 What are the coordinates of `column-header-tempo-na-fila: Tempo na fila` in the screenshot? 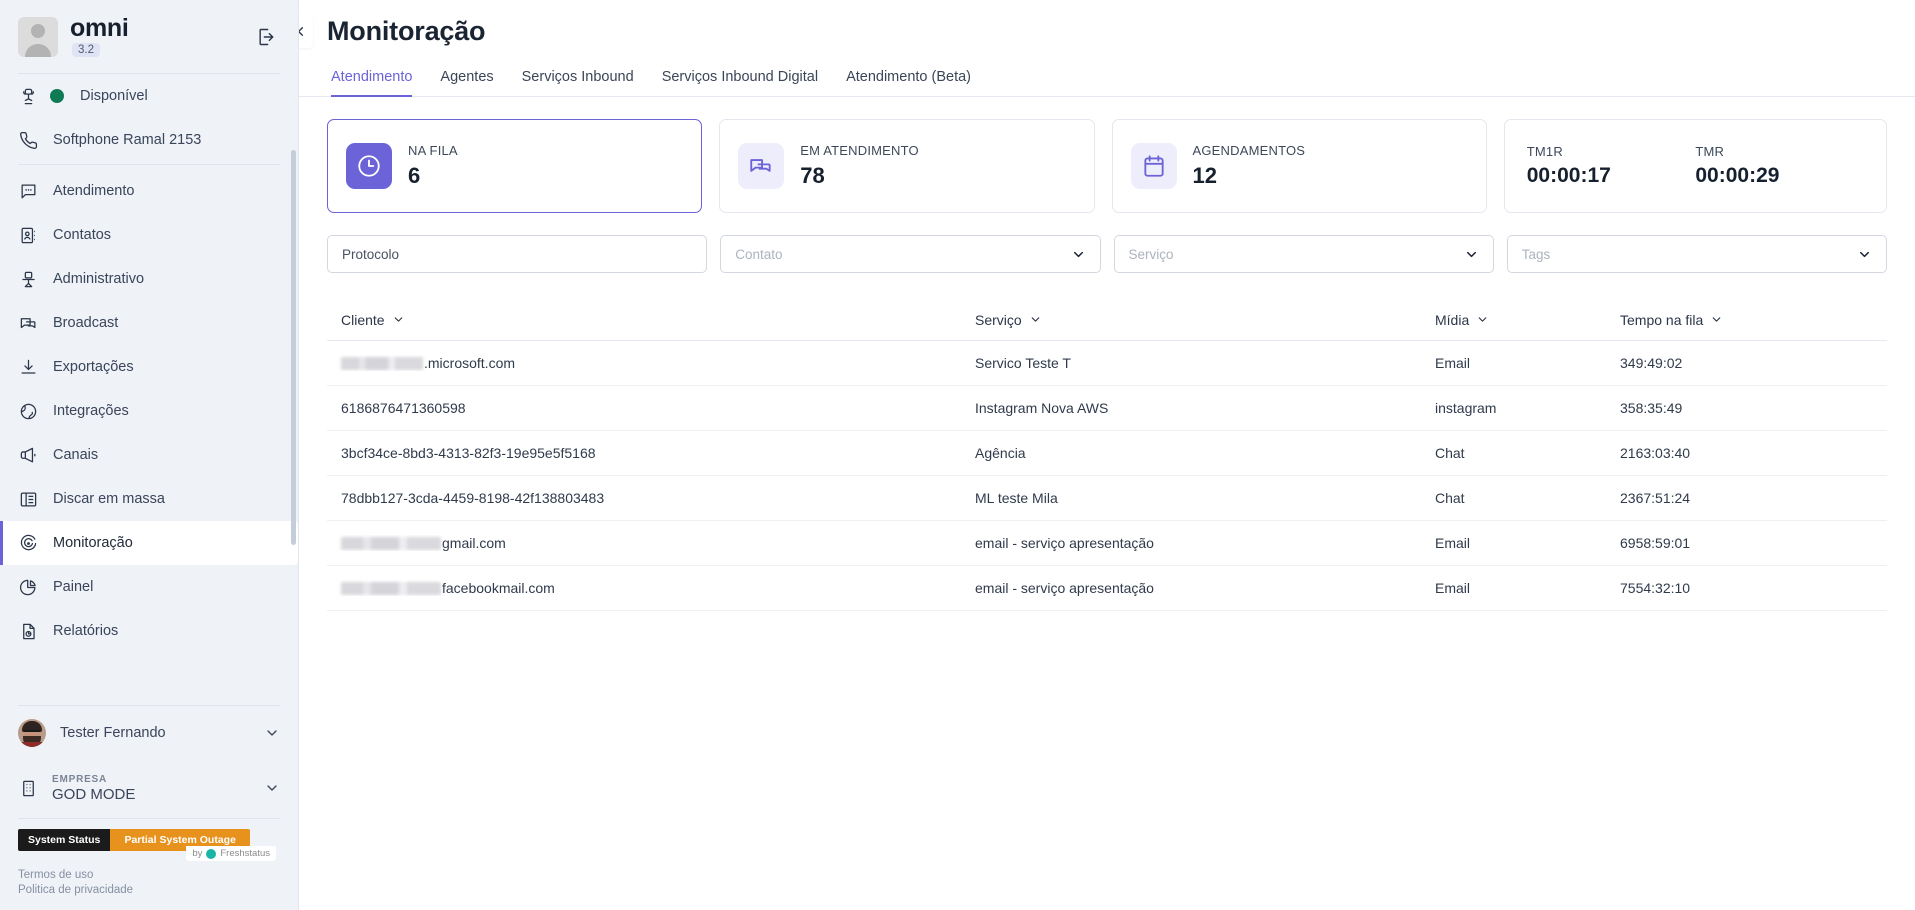 It's located at (1753, 320).